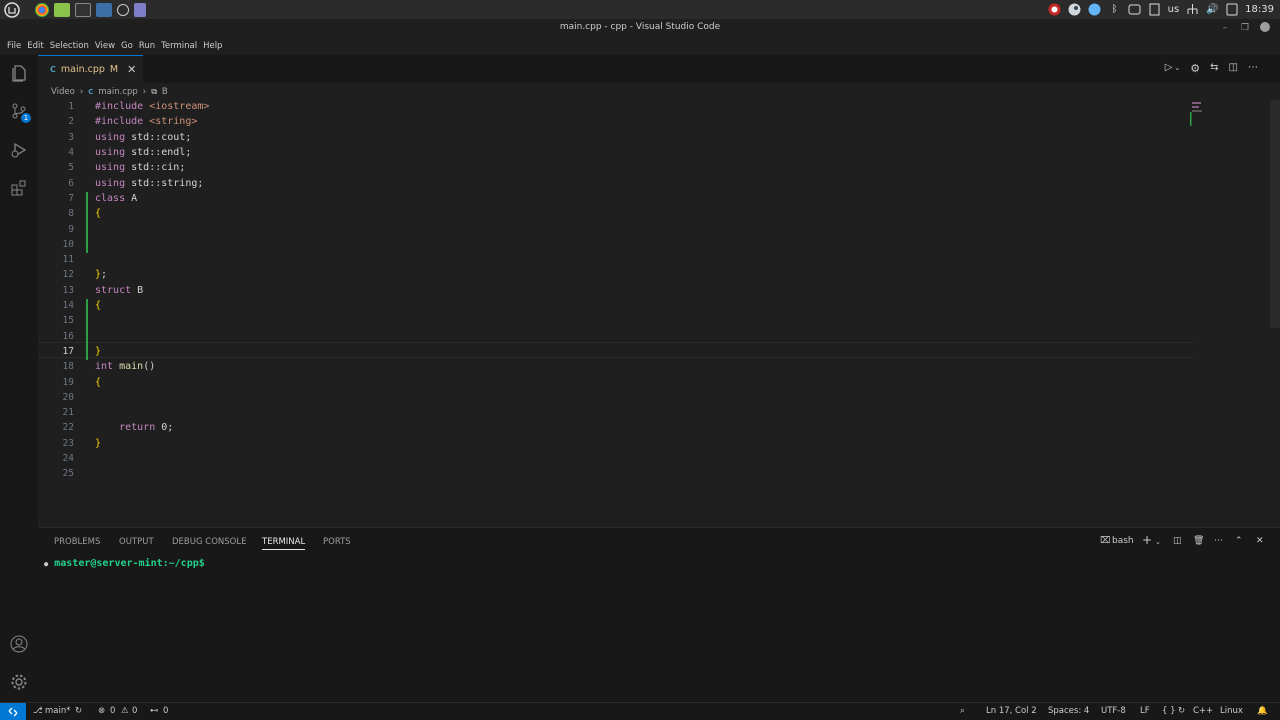 The image size is (1280, 720). What do you see at coordinates (613, 137) in the screenshot?
I see `code-line: 3 using std::cout;` at bounding box center [613, 137].